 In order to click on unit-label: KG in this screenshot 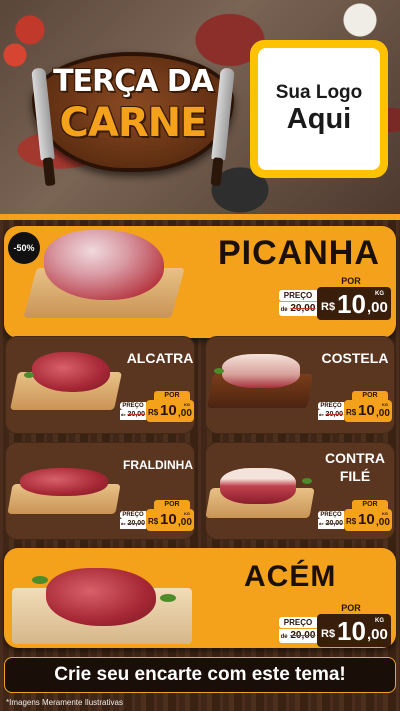, I will do `click(379, 294)`.